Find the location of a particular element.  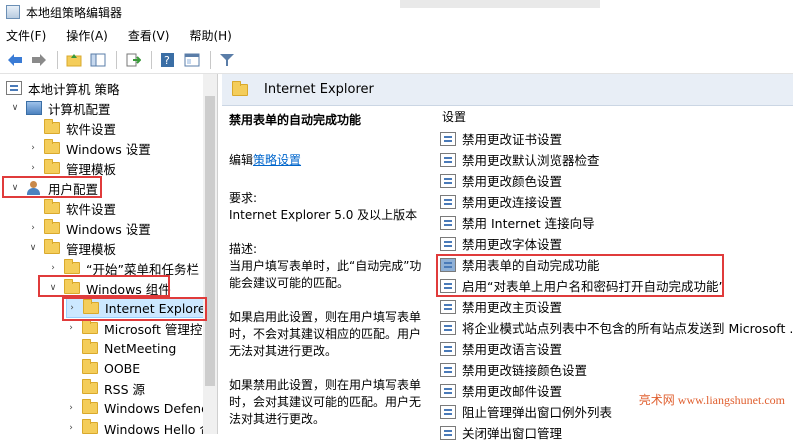

export-icon is located at coordinates (133, 60).